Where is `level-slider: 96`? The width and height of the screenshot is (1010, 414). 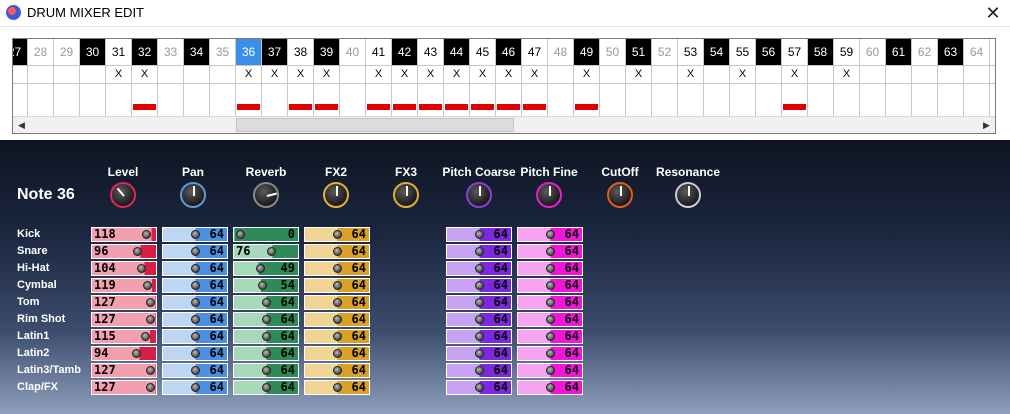
level-slider: 96 is located at coordinates (124, 251).